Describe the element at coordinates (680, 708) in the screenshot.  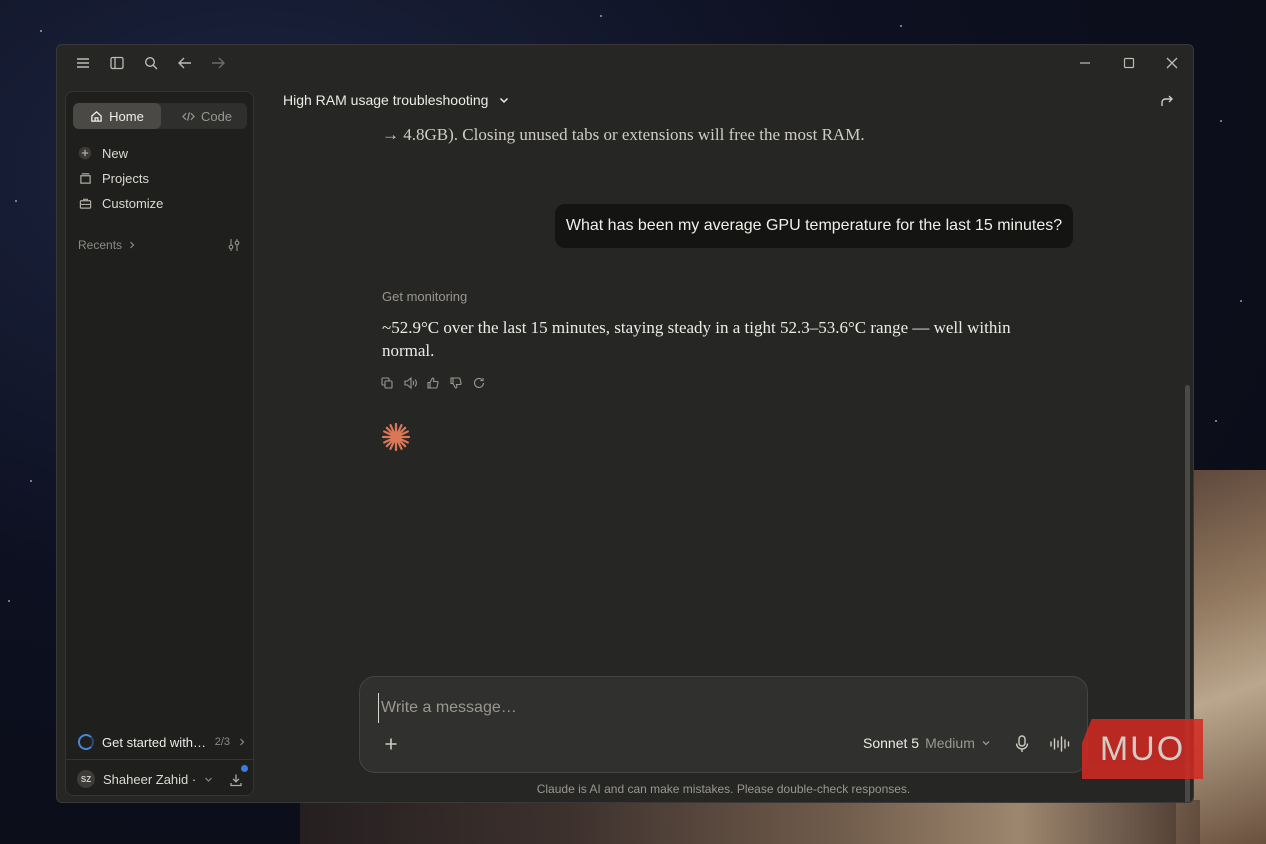
I see `message-input` at that location.